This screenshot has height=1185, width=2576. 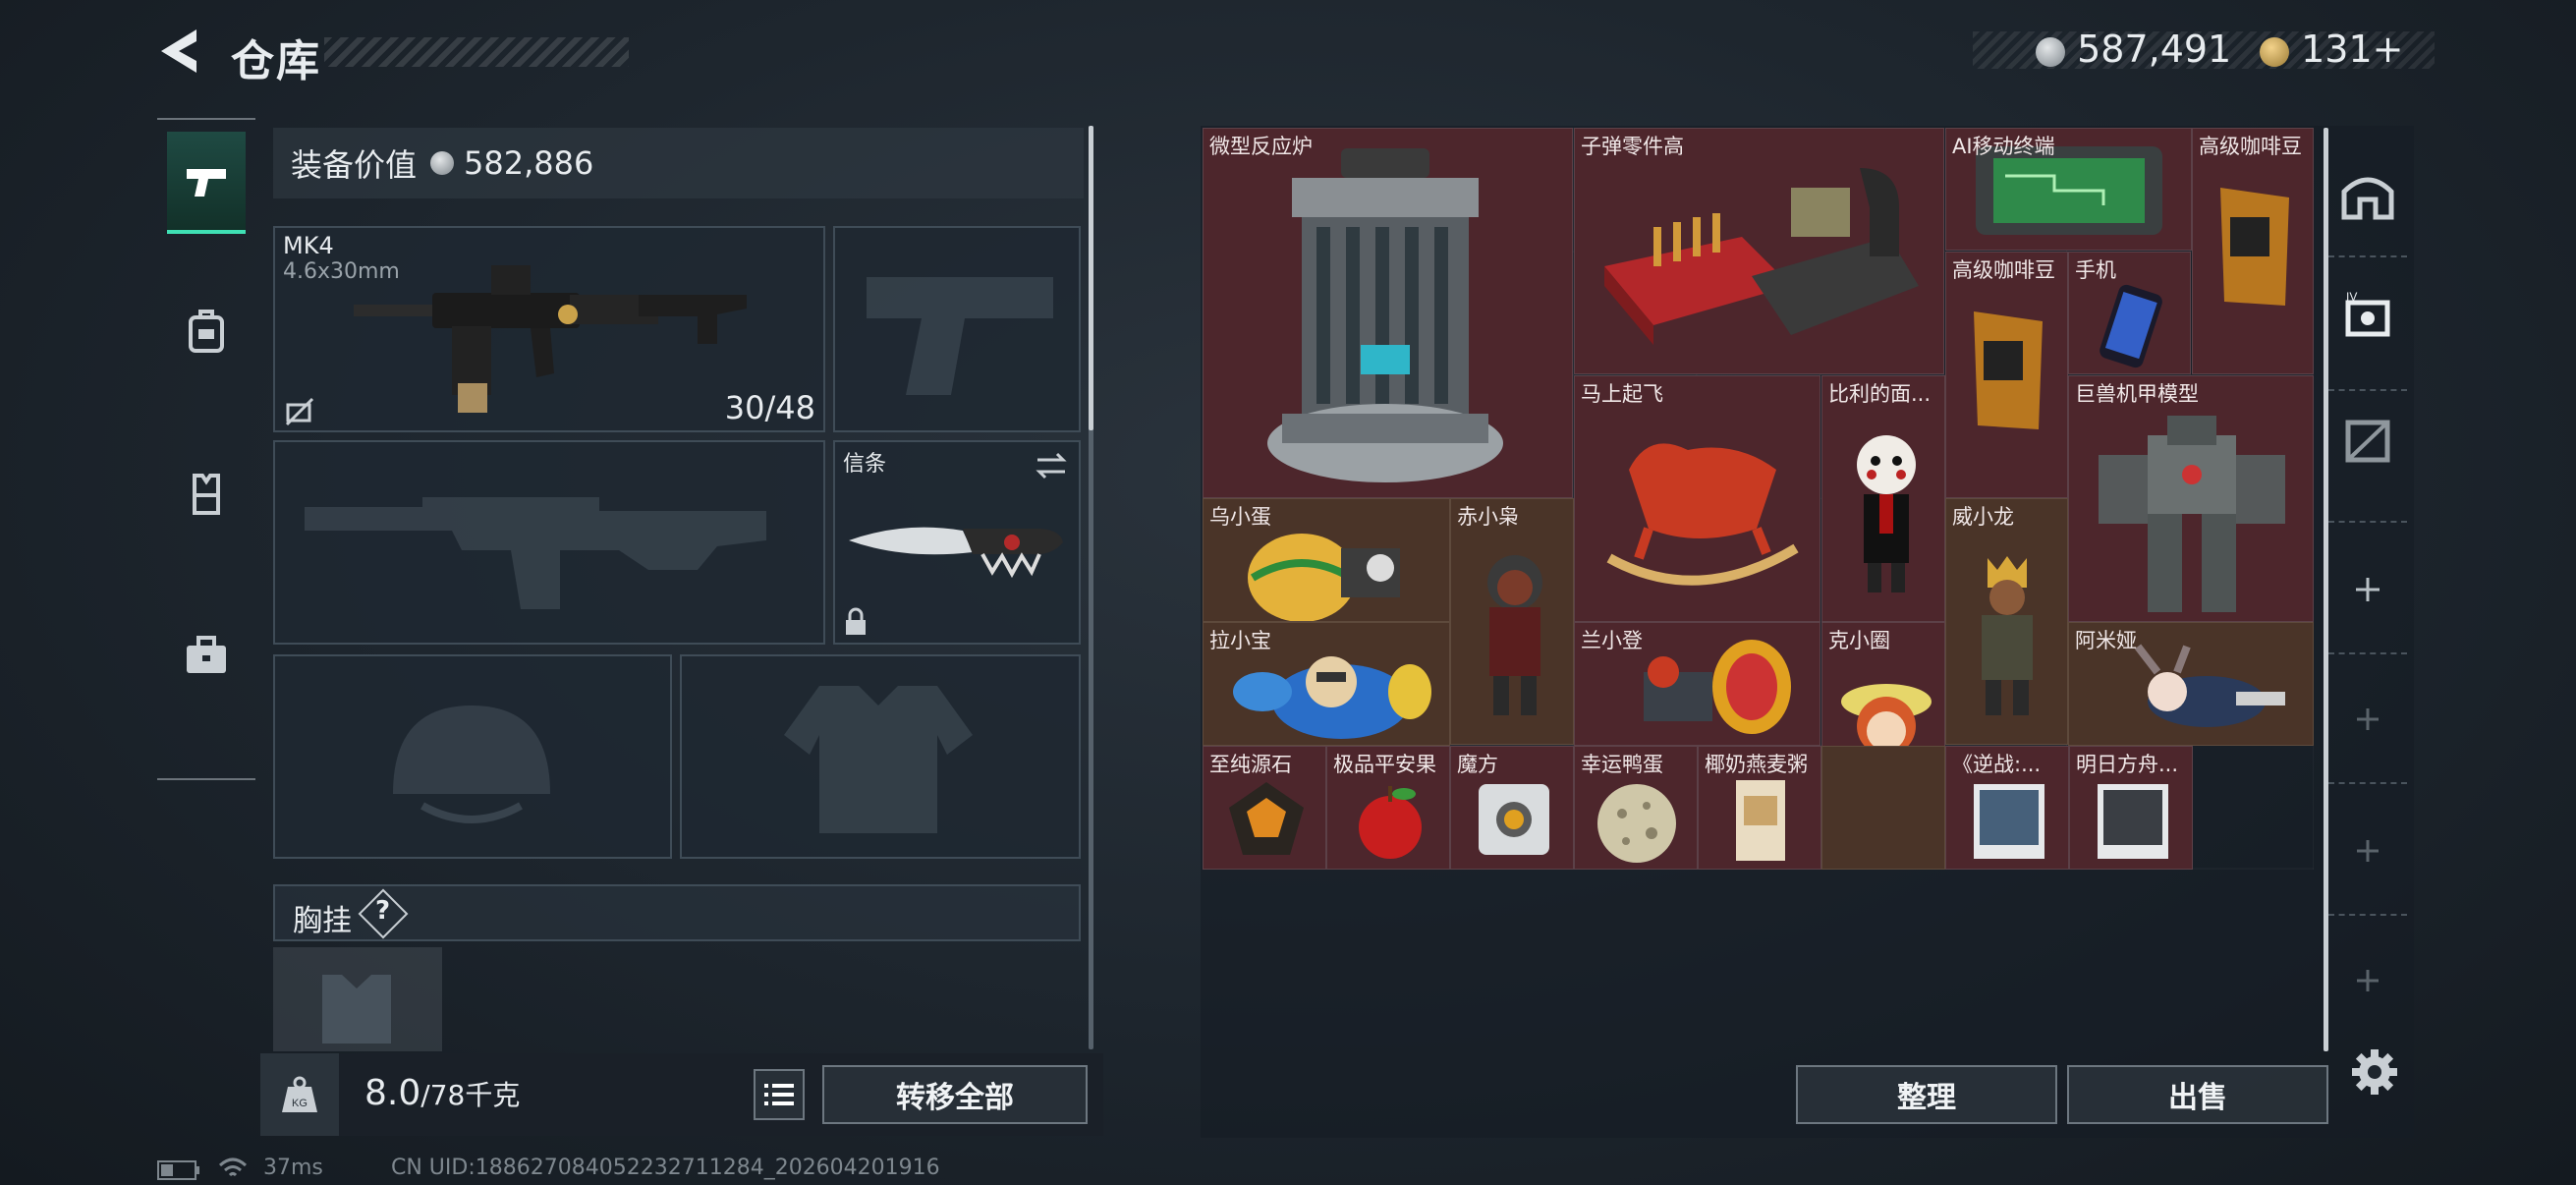 I want to click on bullet-parts-image, so click(x=1761, y=256).